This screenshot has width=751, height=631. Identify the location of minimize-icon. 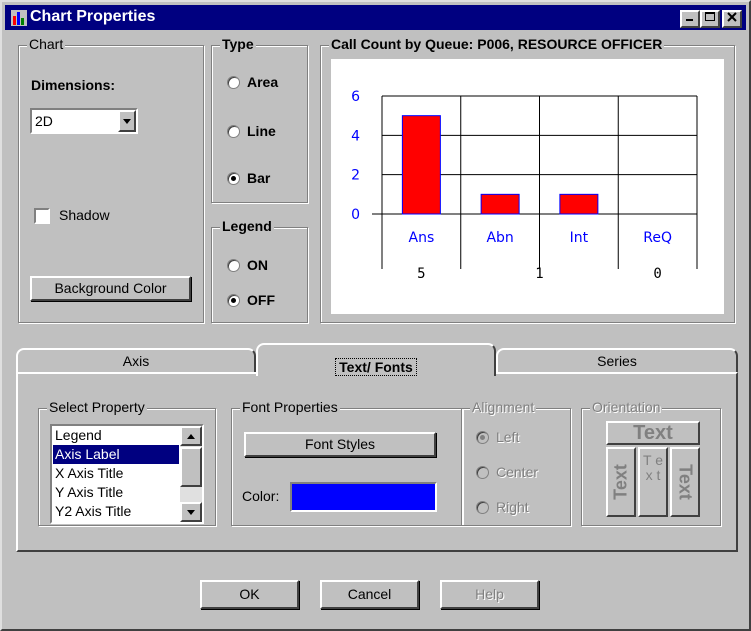
(689, 20).